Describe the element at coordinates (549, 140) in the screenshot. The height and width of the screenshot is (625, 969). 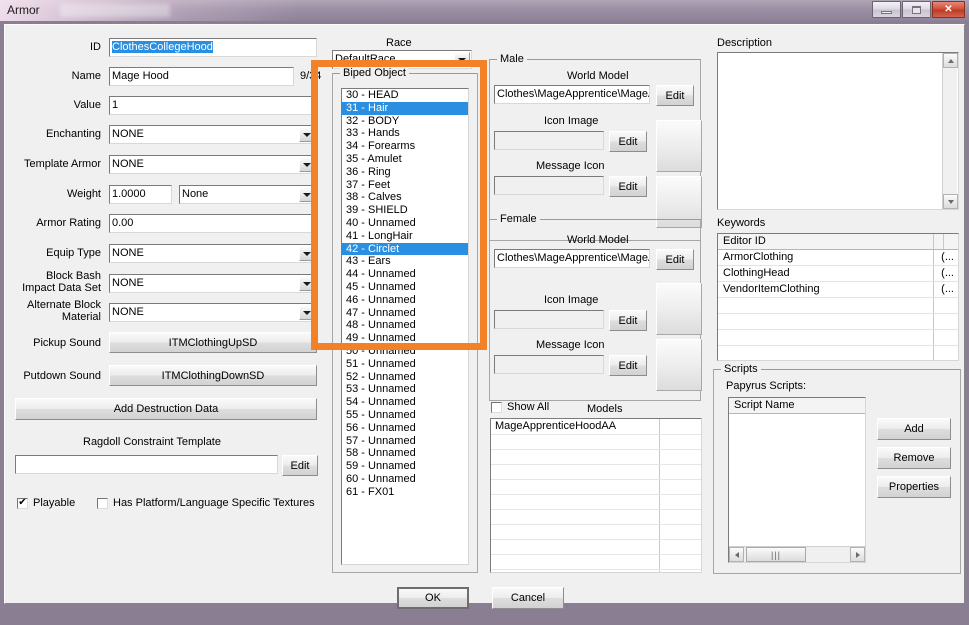
I see `male-icon-image-input` at that location.